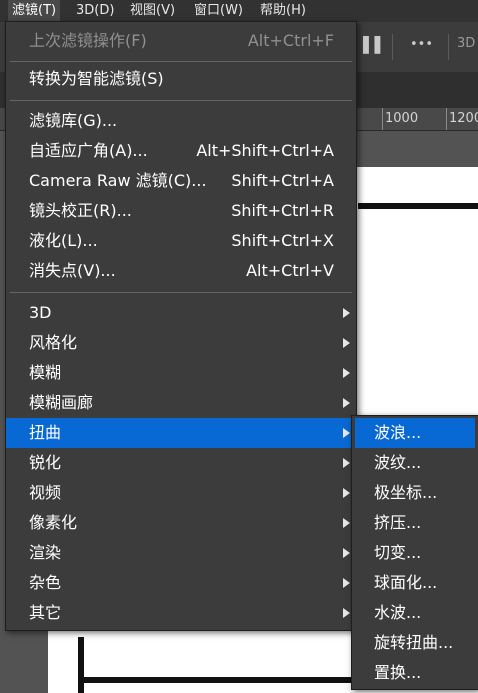  I want to click on menu-view: 视图(V), so click(152, 11).